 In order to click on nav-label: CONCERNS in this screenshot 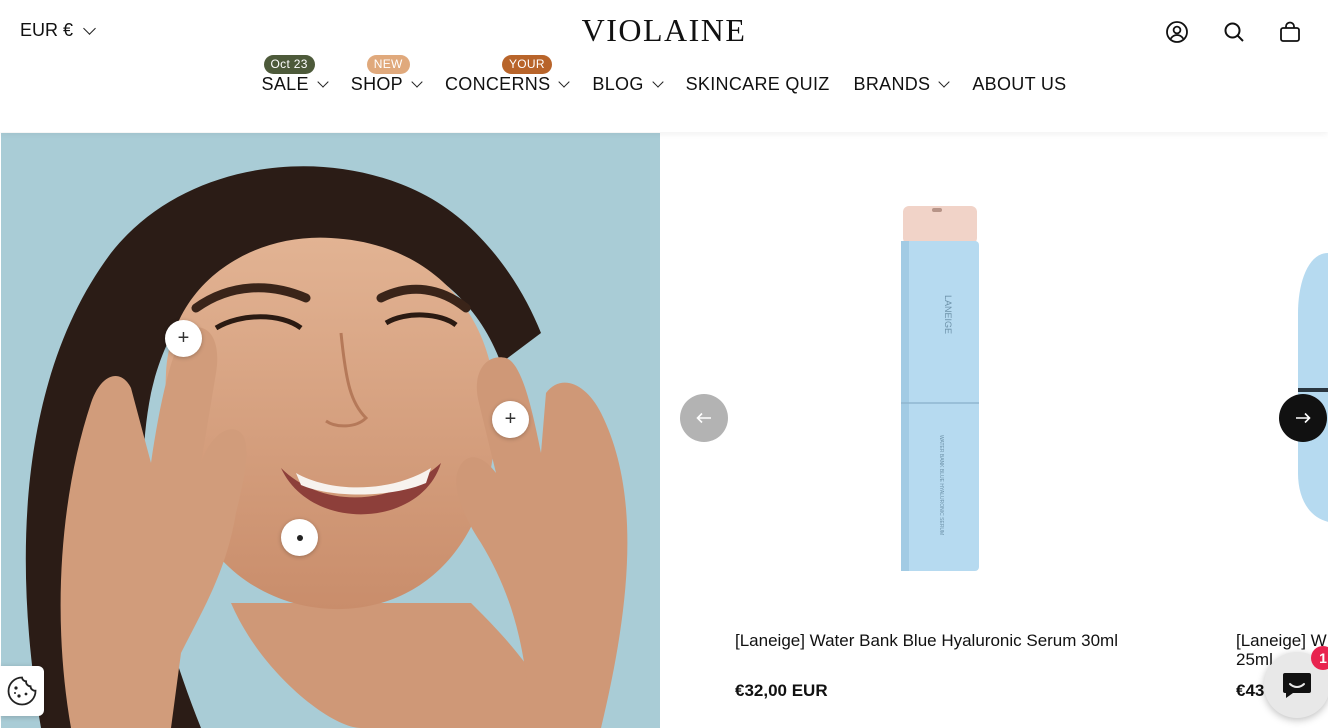, I will do `click(497, 84)`.